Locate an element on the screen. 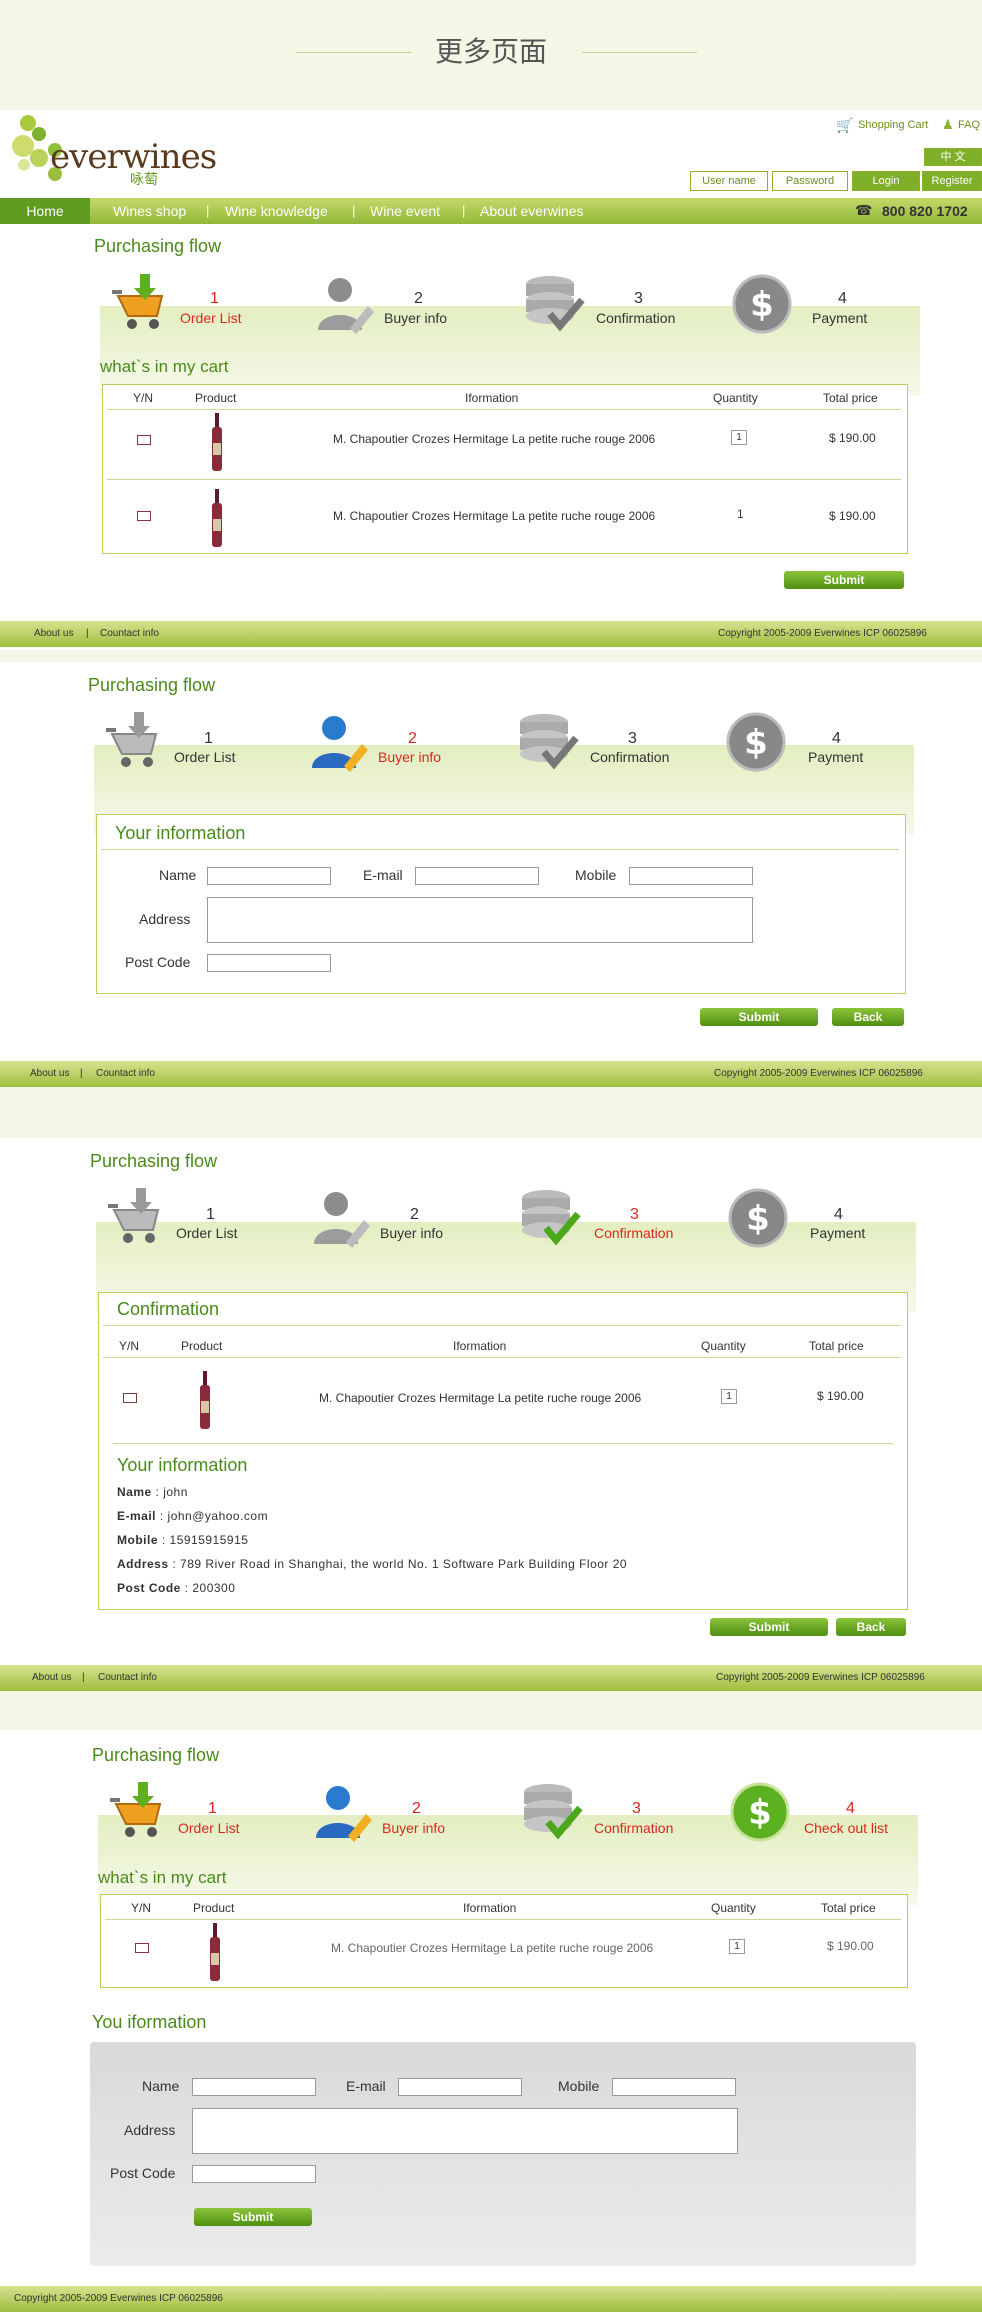  logo: everwines 咏萄 is located at coordinates (114, 155).